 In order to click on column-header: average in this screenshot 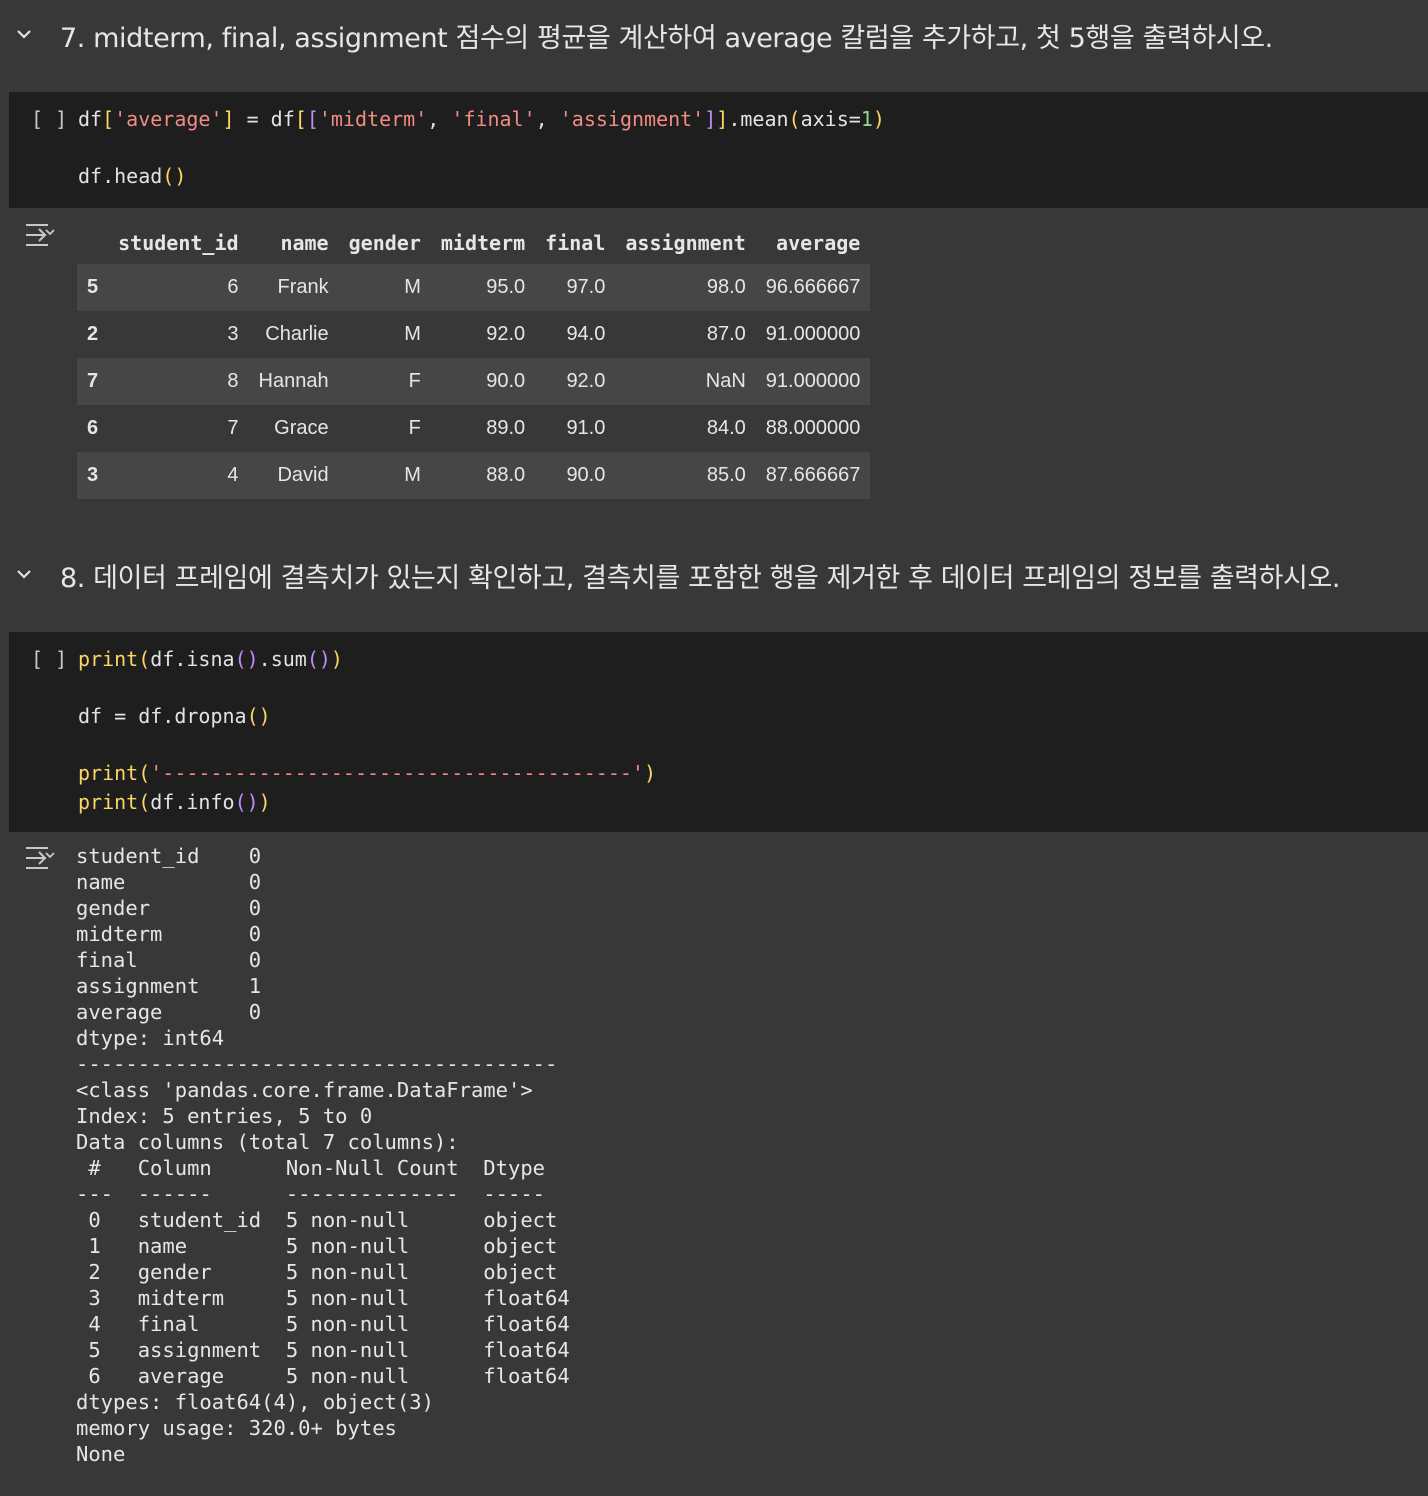, I will do `click(818, 243)`.